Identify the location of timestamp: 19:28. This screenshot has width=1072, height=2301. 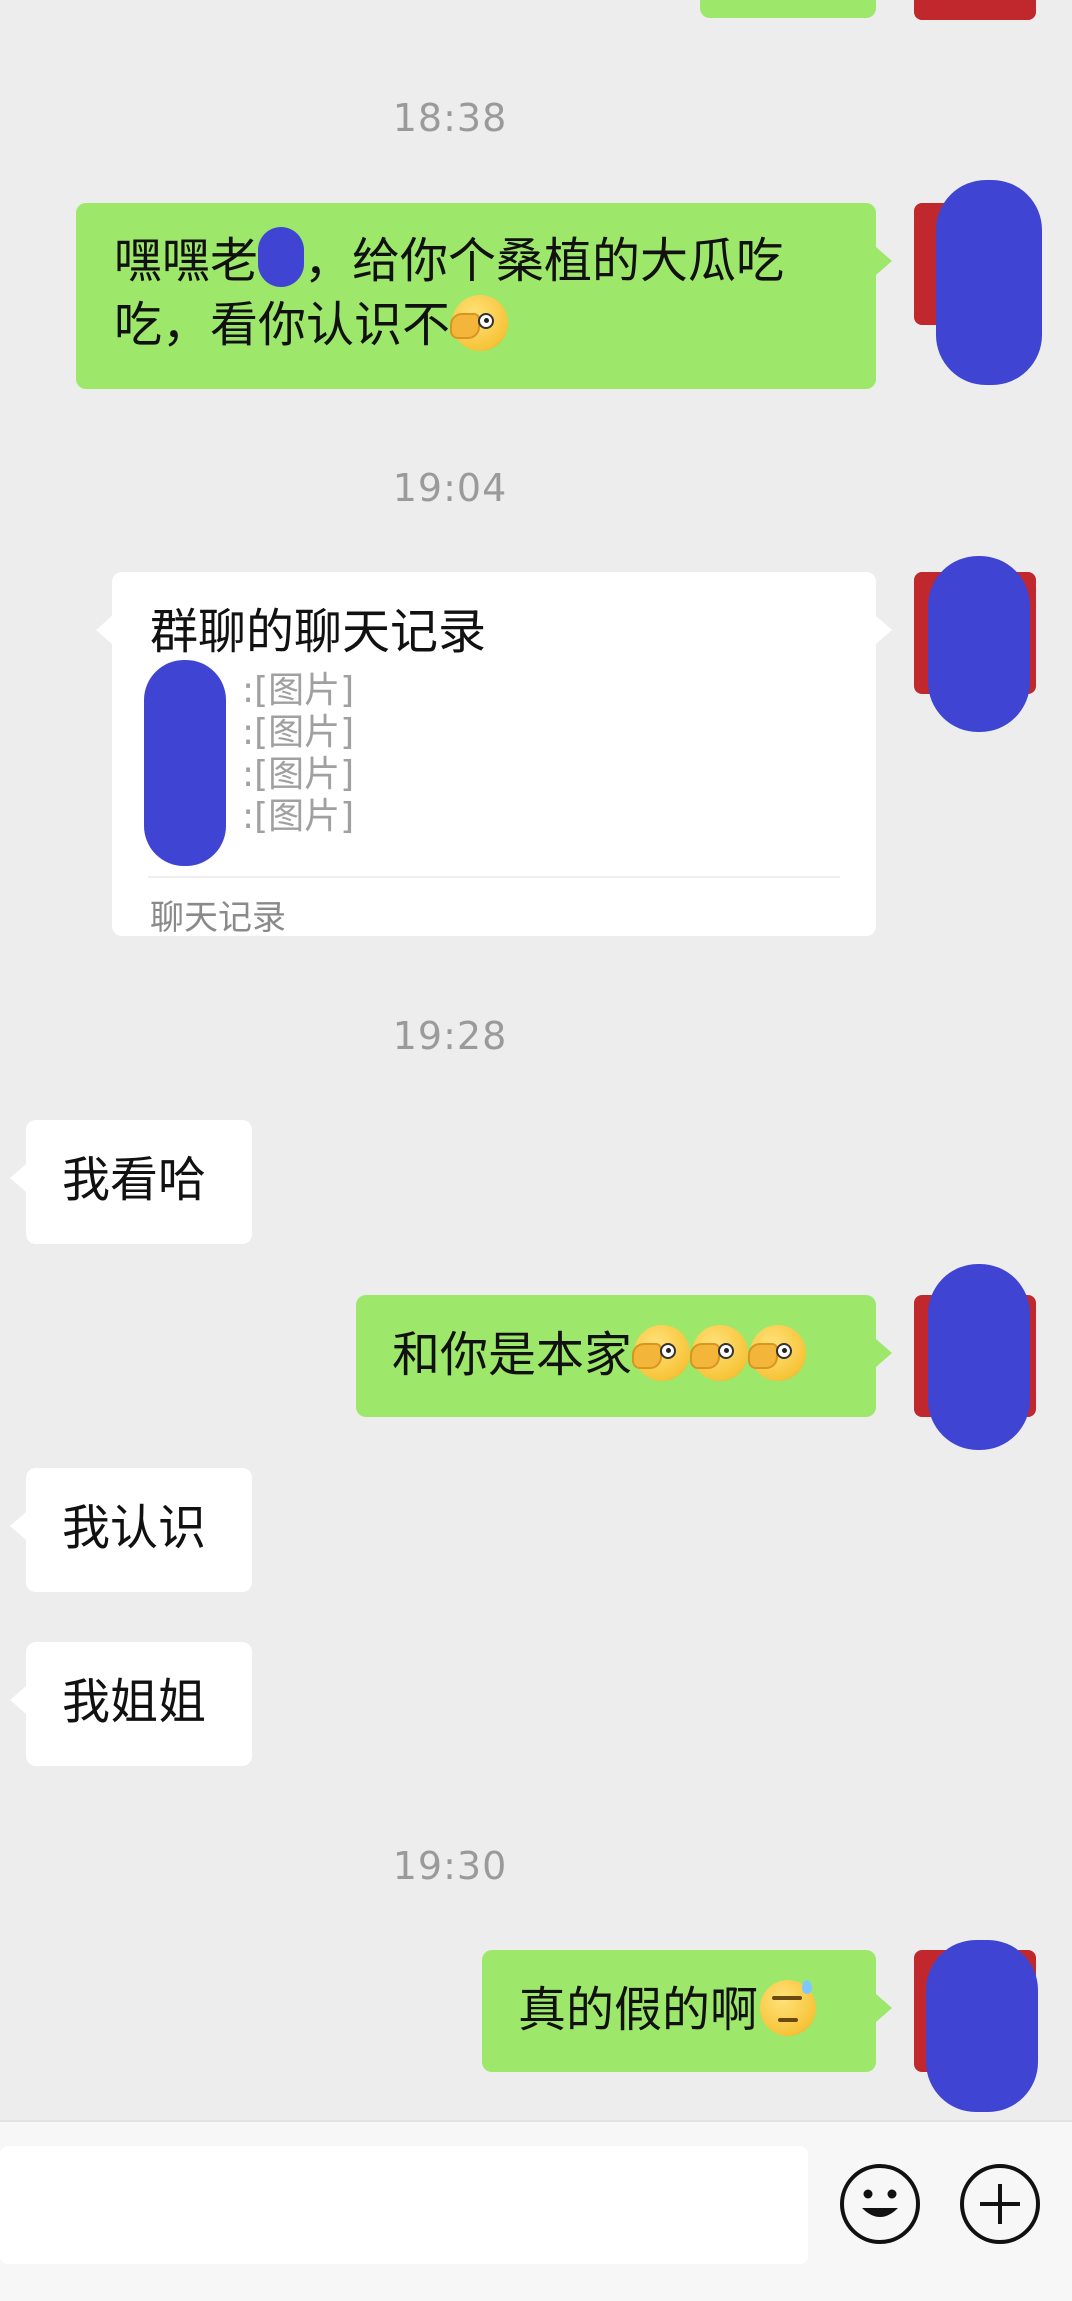
(450, 1036).